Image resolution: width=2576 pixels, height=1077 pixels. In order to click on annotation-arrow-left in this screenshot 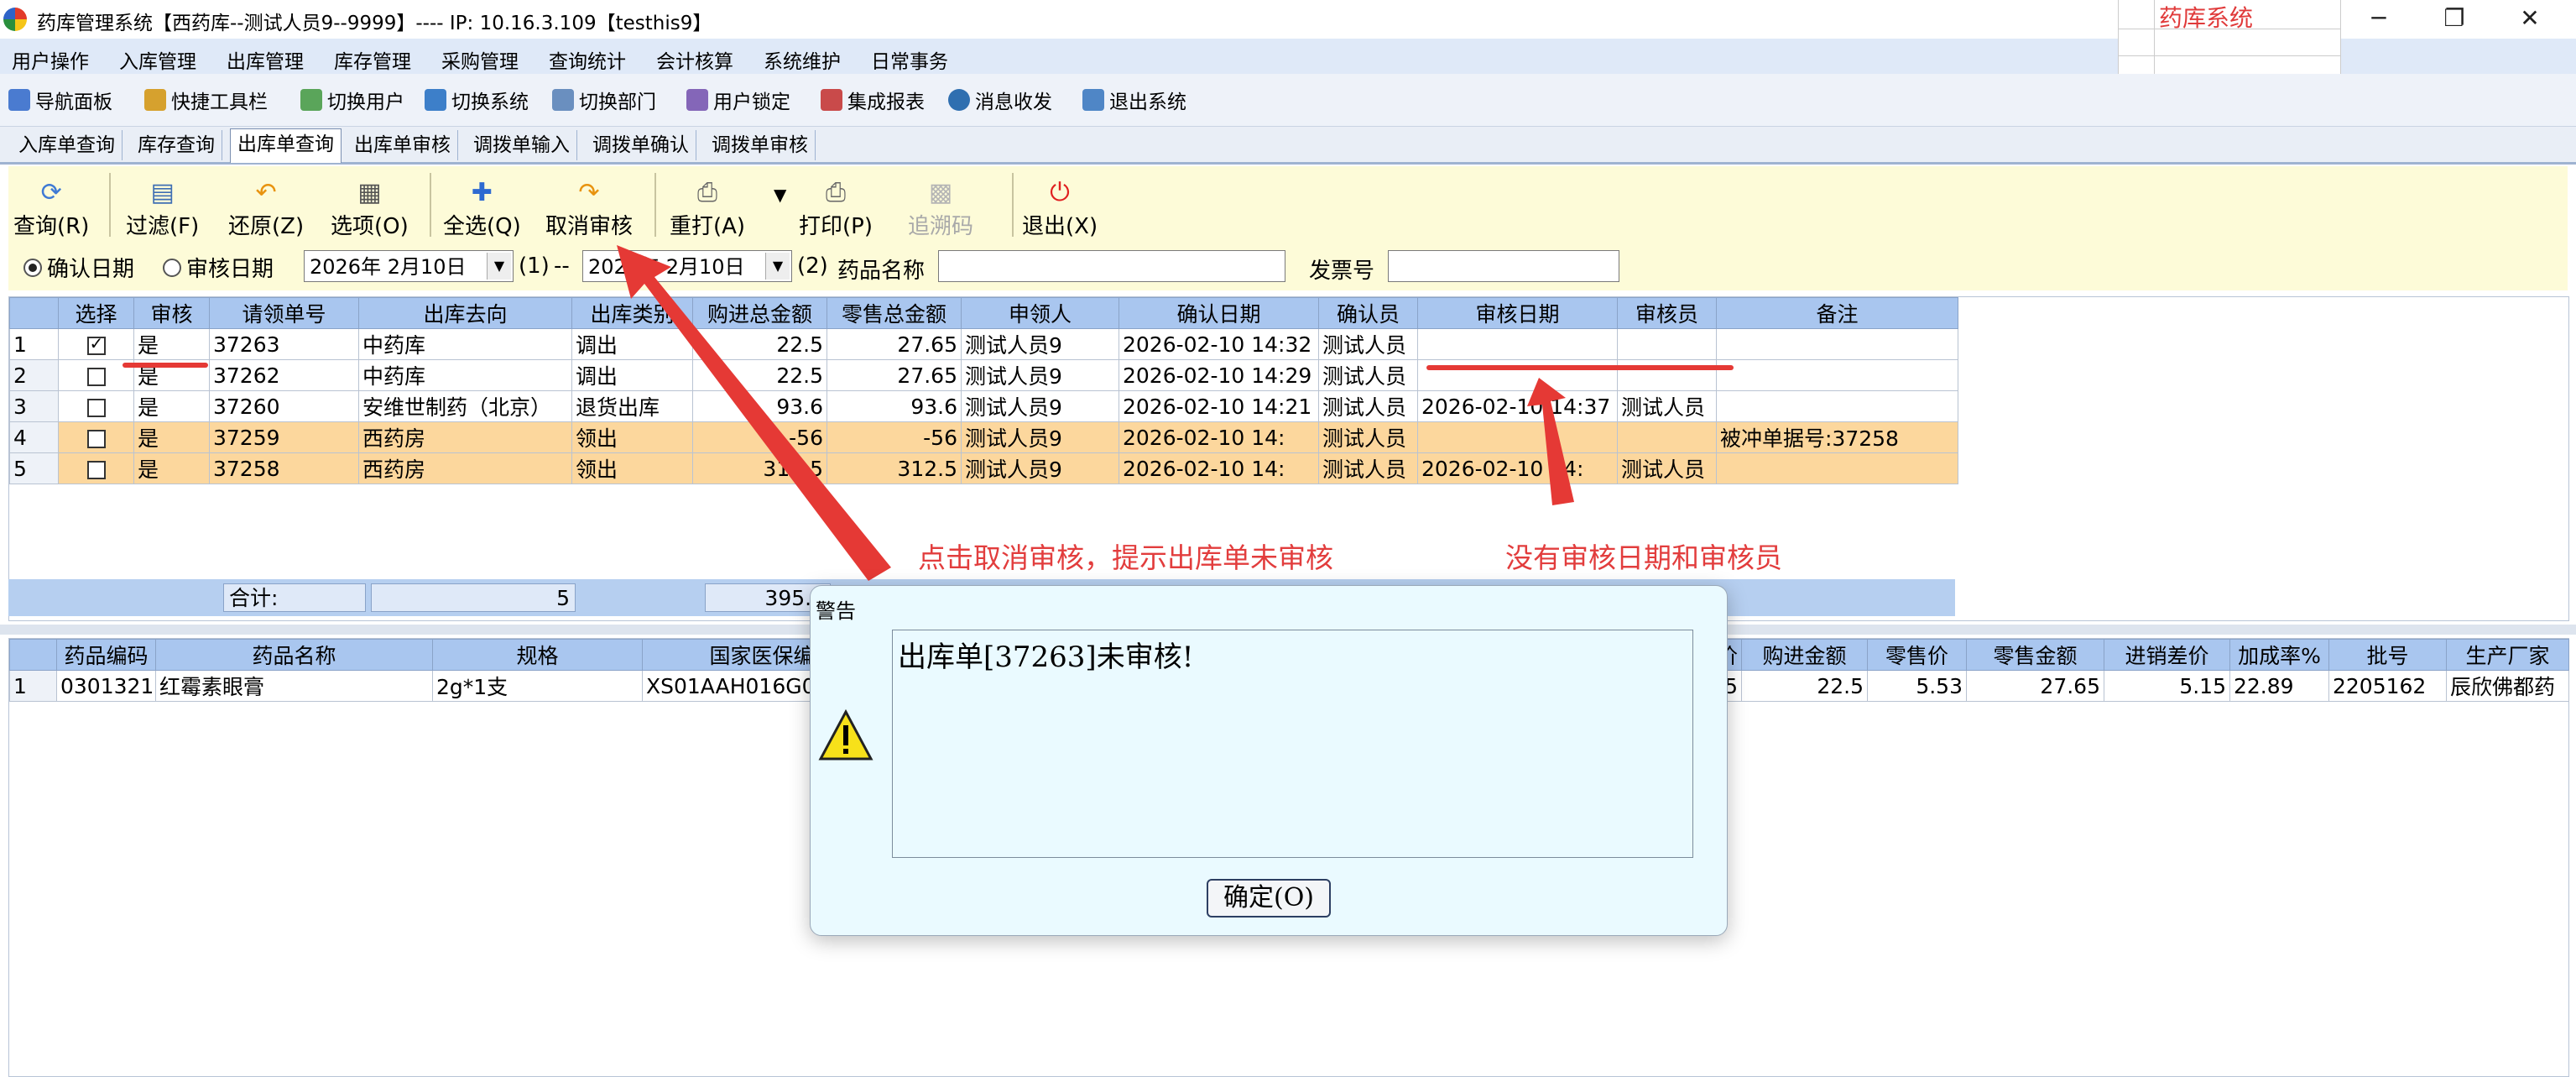, I will do `click(754, 413)`.